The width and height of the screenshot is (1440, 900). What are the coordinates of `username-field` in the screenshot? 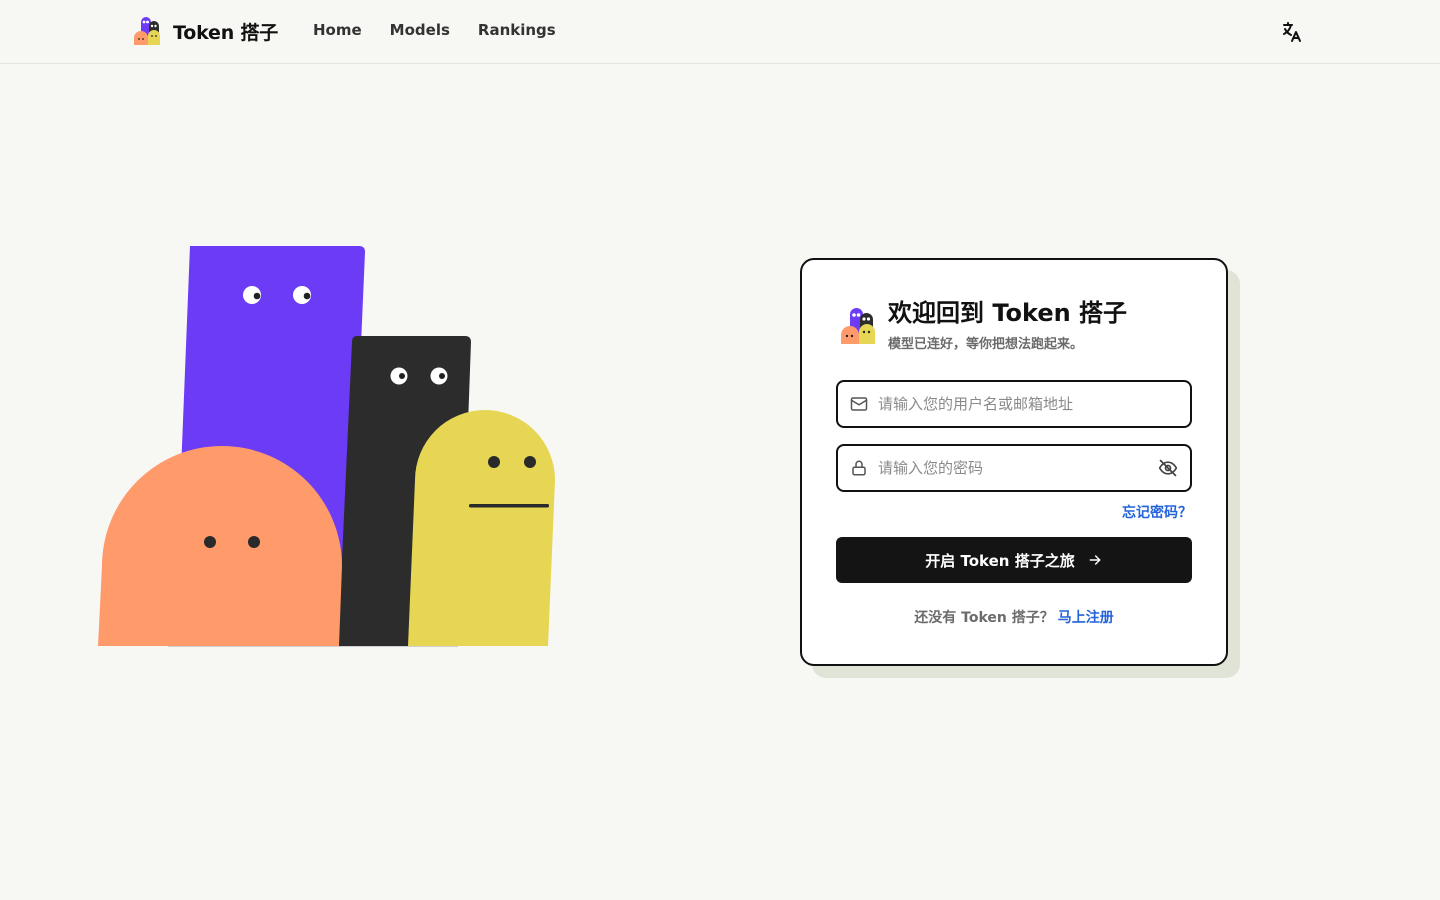 It's located at (1014, 404).